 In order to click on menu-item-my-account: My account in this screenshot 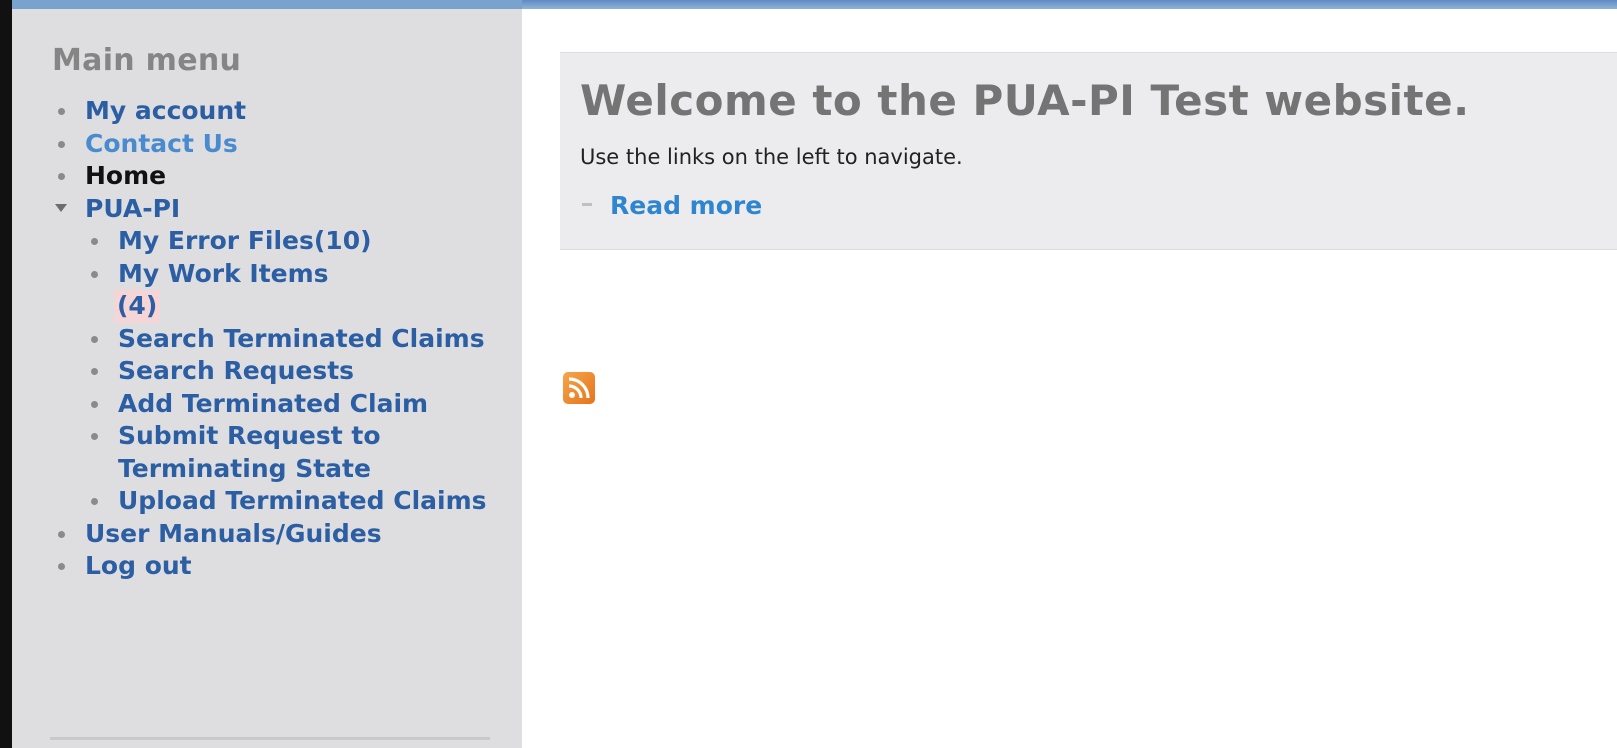, I will do `click(287, 111)`.